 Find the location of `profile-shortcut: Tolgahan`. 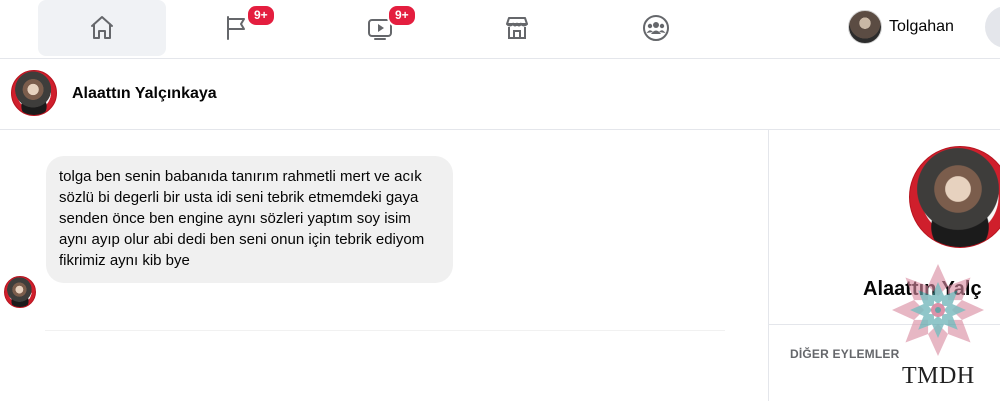

profile-shortcut: Tolgahan is located at coordinates (901, 27).